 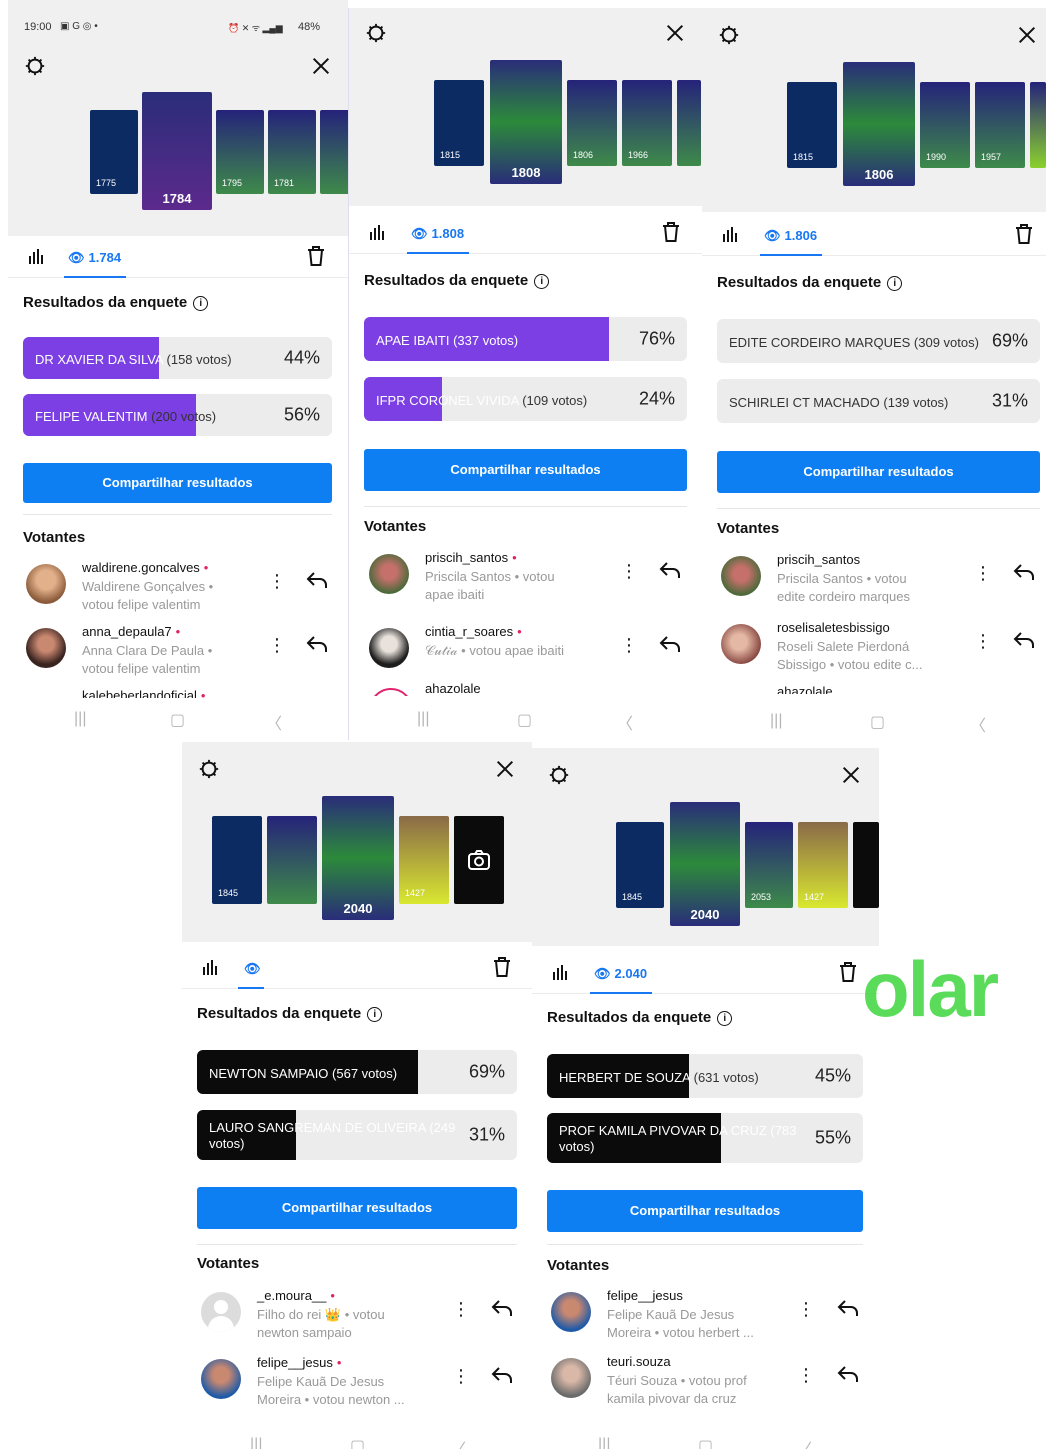 What do you see at coordinates (181, 693) in the screenshot?
I see `voter-row: kalebeberlandoficial •` at bounding box center [181, 693].